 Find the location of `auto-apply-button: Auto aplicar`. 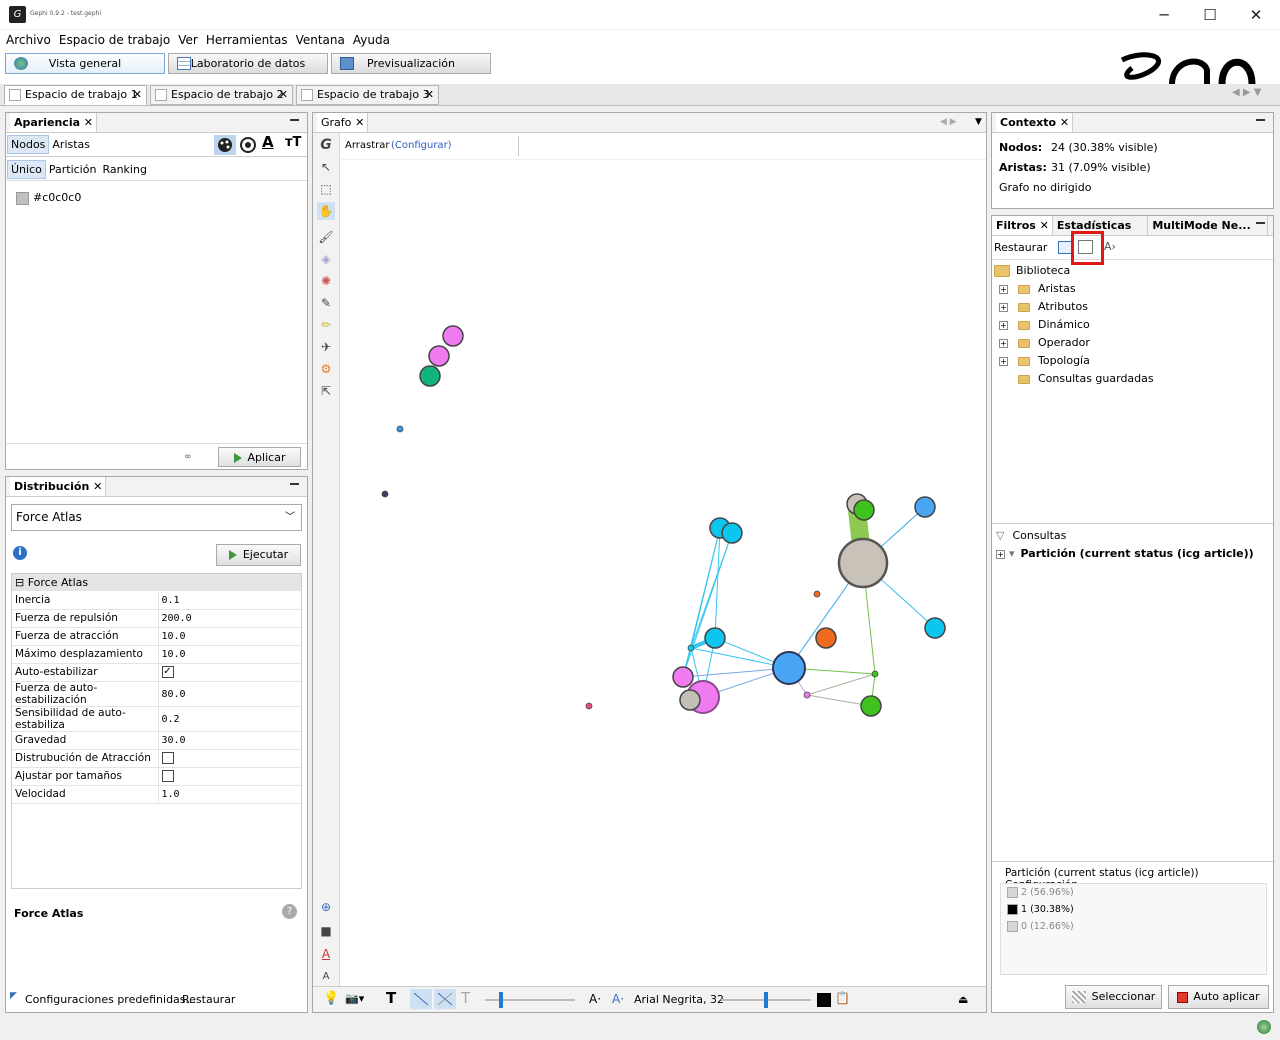

auto-apply-button: Auto aplicar is located at coordinates (1218, 997).